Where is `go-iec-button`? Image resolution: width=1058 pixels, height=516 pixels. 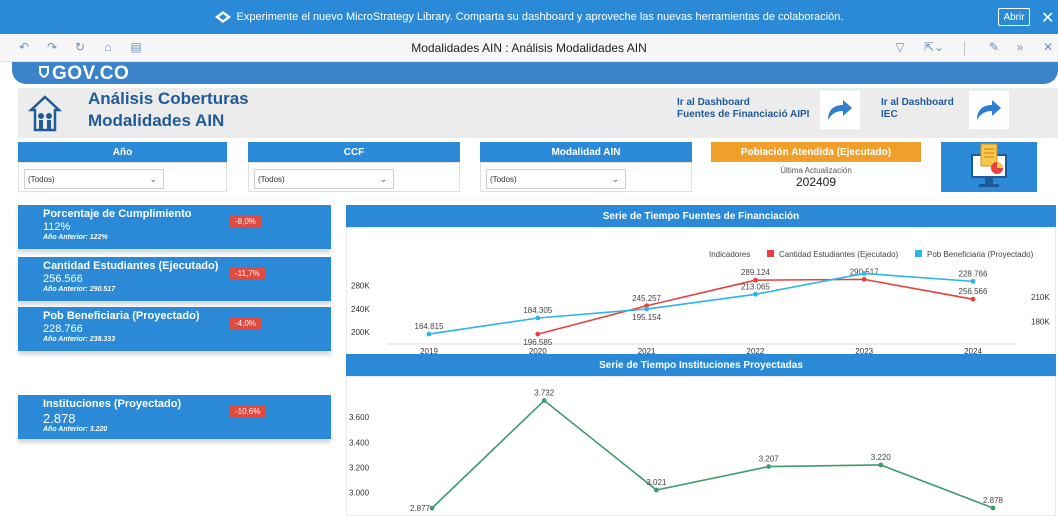 go-iec-button is located at coordinates (989, 110).